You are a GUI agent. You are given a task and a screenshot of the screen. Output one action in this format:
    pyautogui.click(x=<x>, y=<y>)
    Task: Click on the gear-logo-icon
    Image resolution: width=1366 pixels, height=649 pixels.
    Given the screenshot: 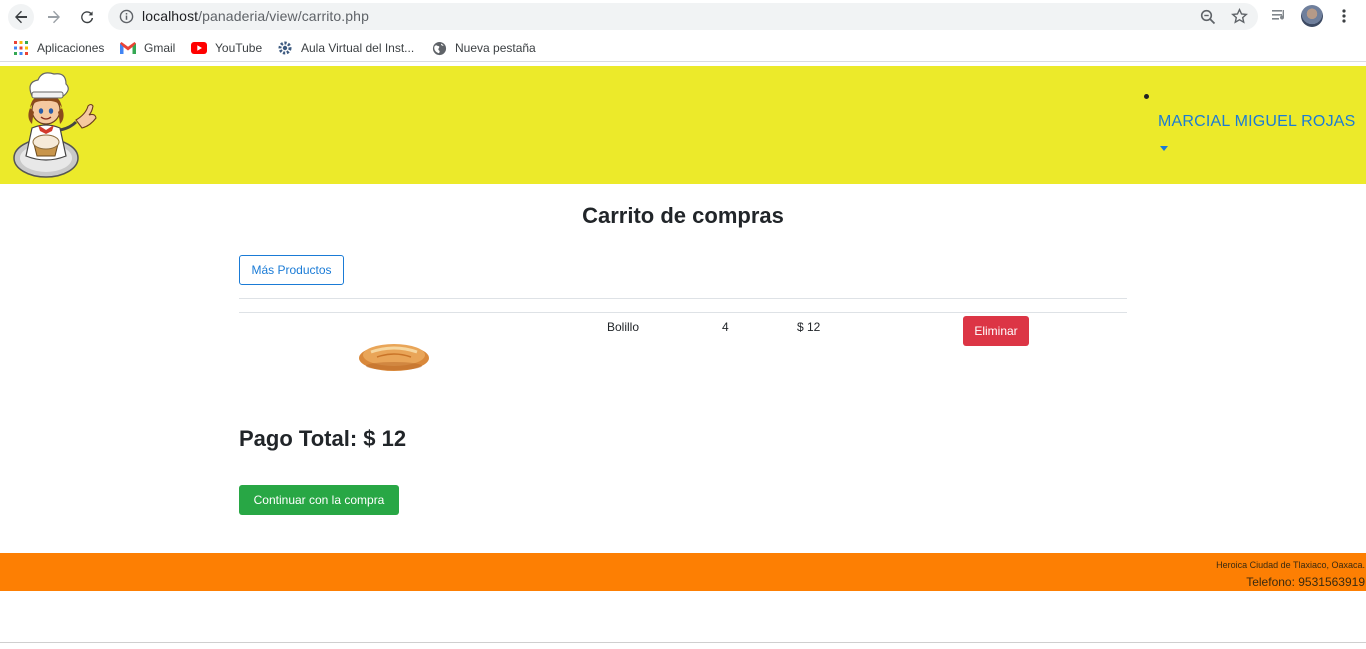 What is the action you would take?
    pyautogui.click(x=285, y=48)
    